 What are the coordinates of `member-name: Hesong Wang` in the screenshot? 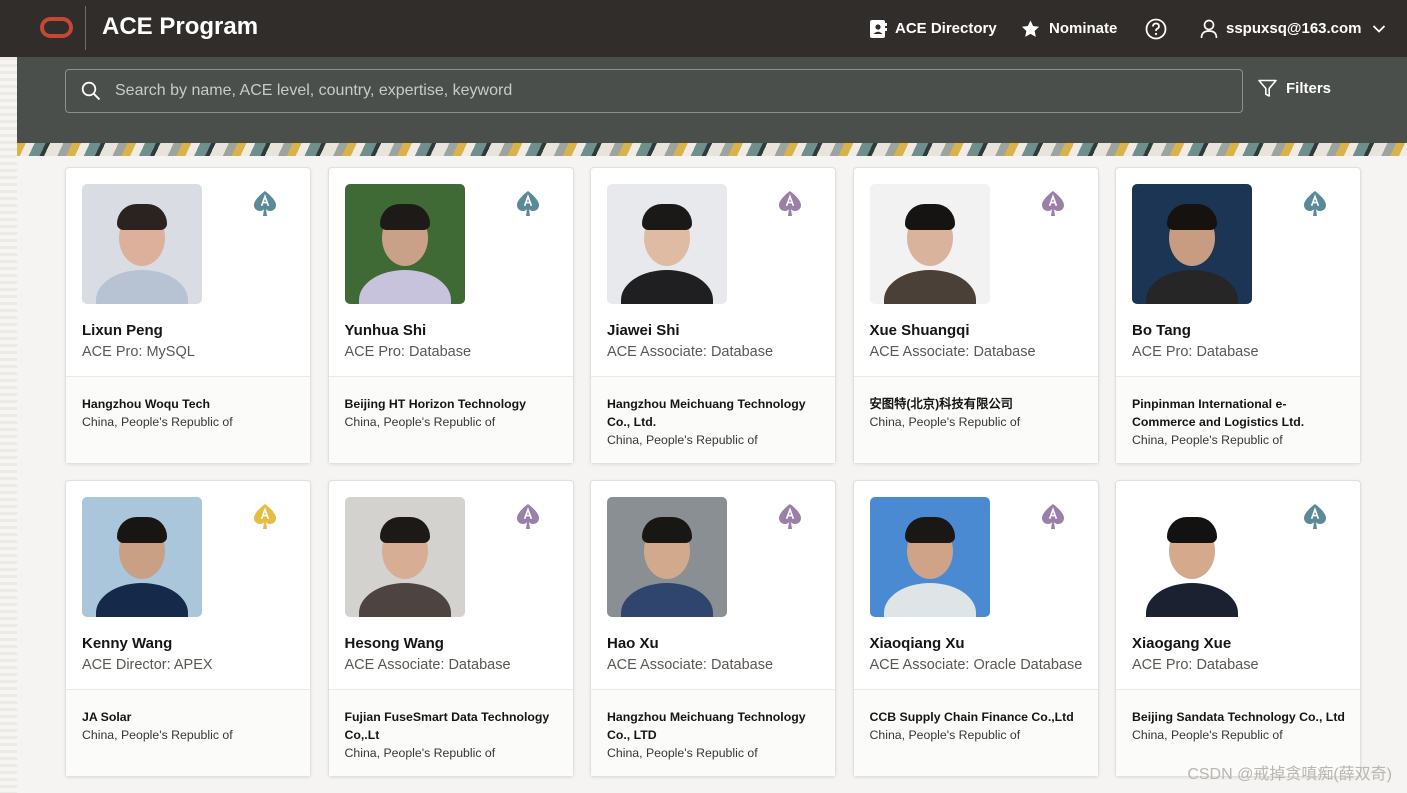 It's located at (394, 643).